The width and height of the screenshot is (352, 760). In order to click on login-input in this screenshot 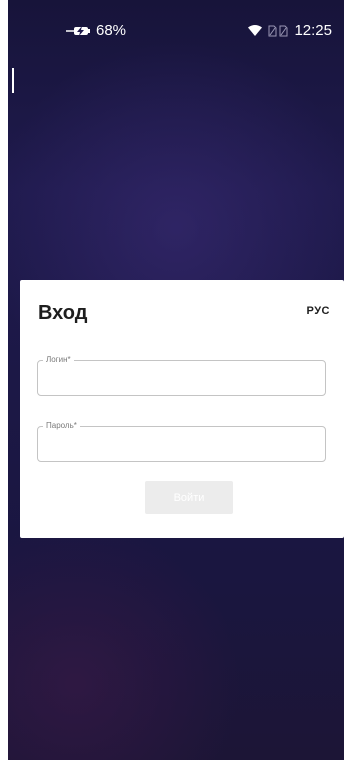, I will do `click(181, 378)`.